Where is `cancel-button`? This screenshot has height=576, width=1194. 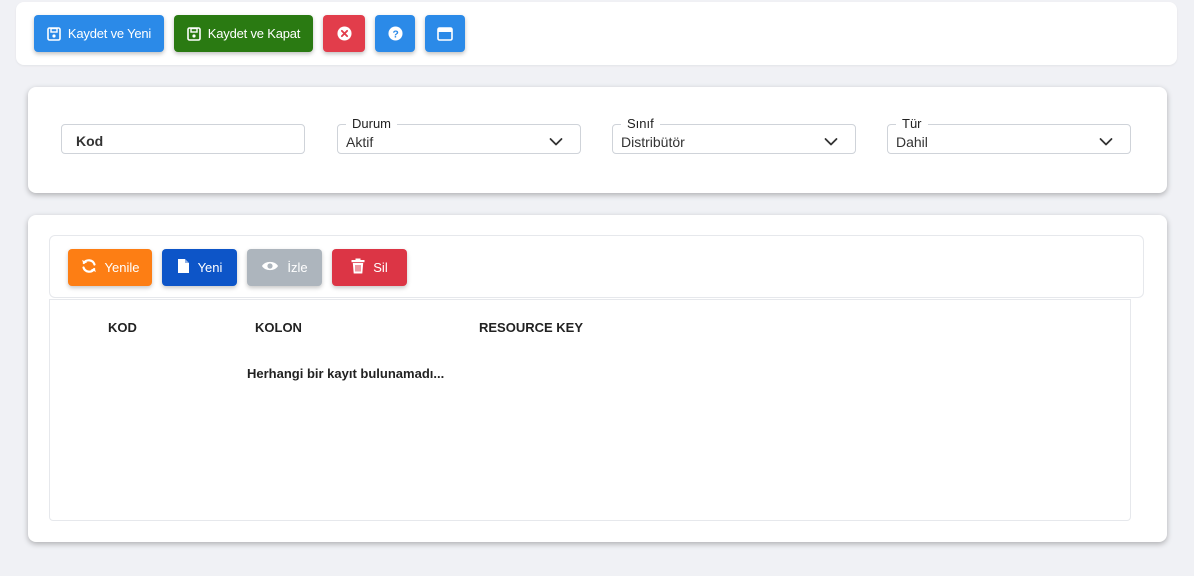 cancel-button is located at coordinates (344, 33).